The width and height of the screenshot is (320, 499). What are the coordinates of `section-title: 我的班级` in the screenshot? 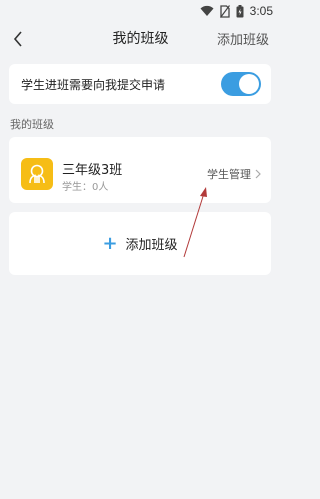 It's located at (32, 124).